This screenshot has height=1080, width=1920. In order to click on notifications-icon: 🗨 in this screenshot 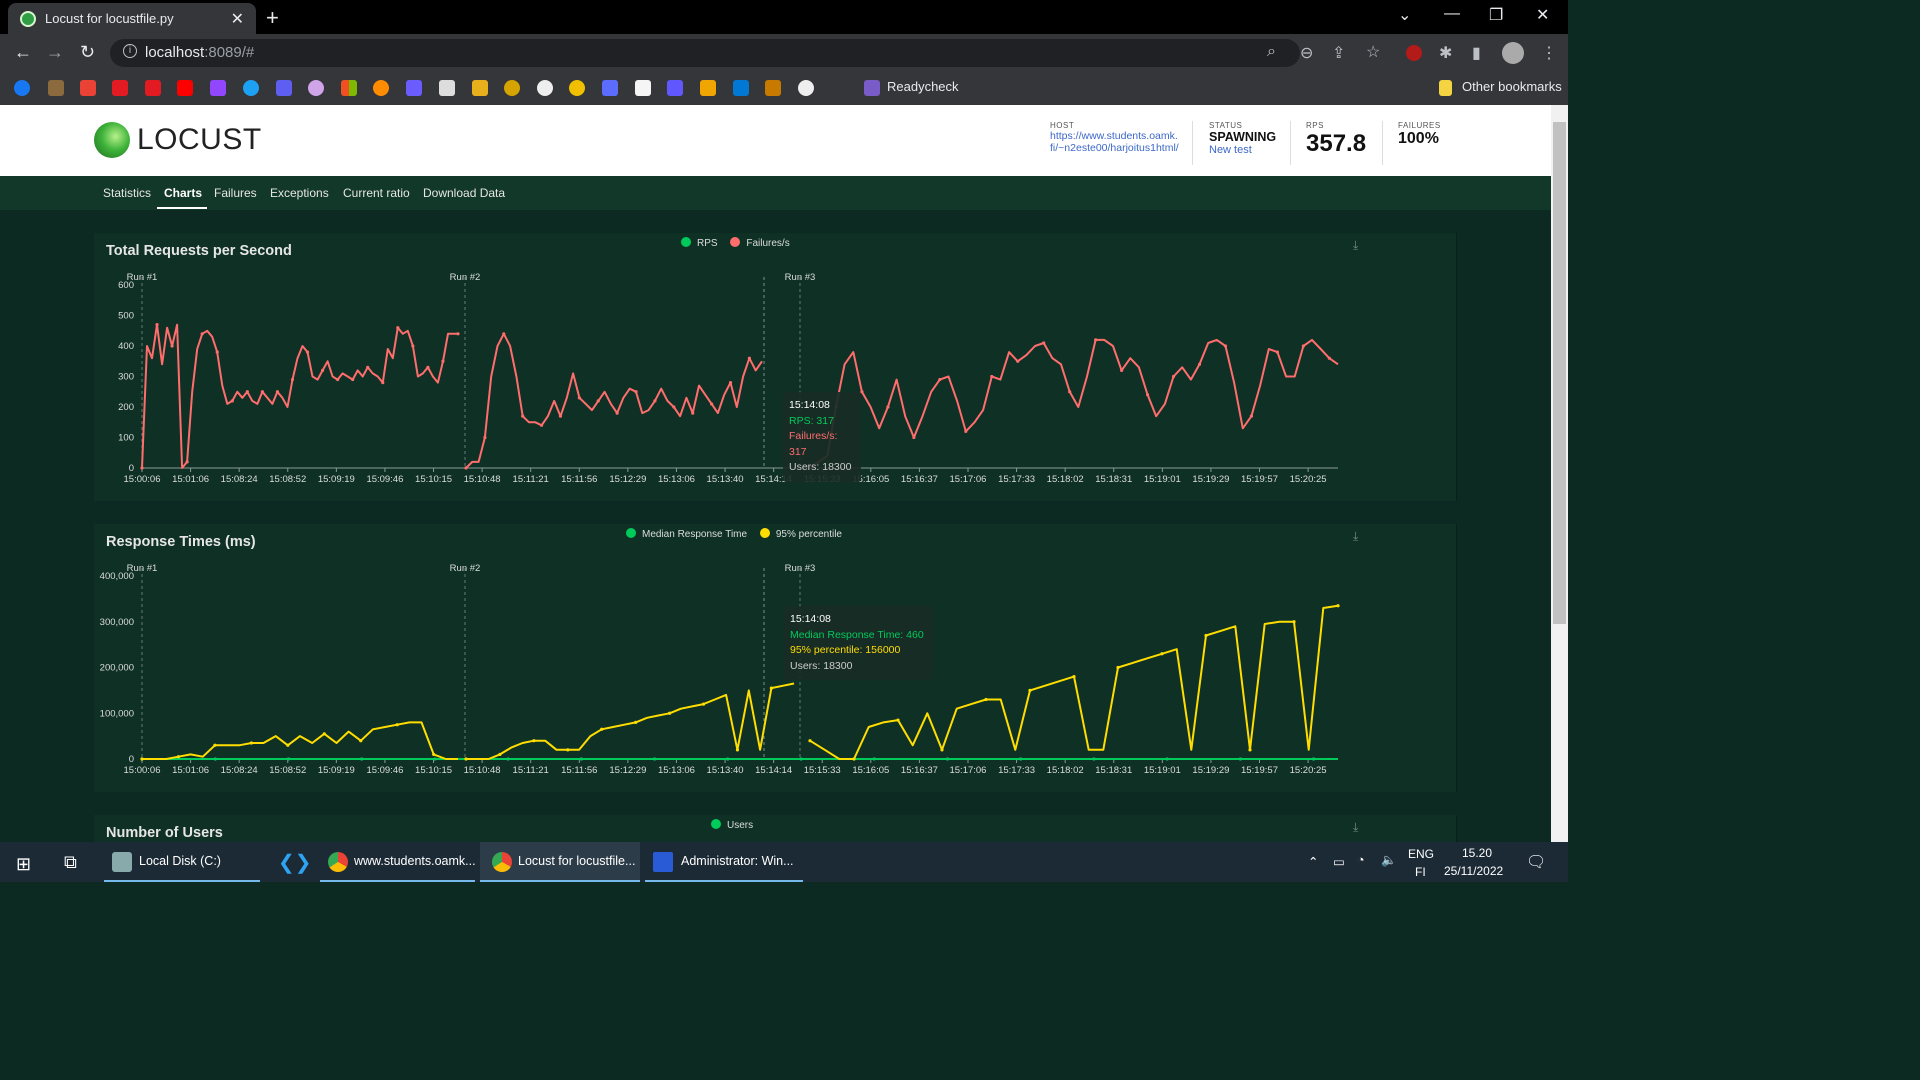, I will do `click(1536, 862)`.